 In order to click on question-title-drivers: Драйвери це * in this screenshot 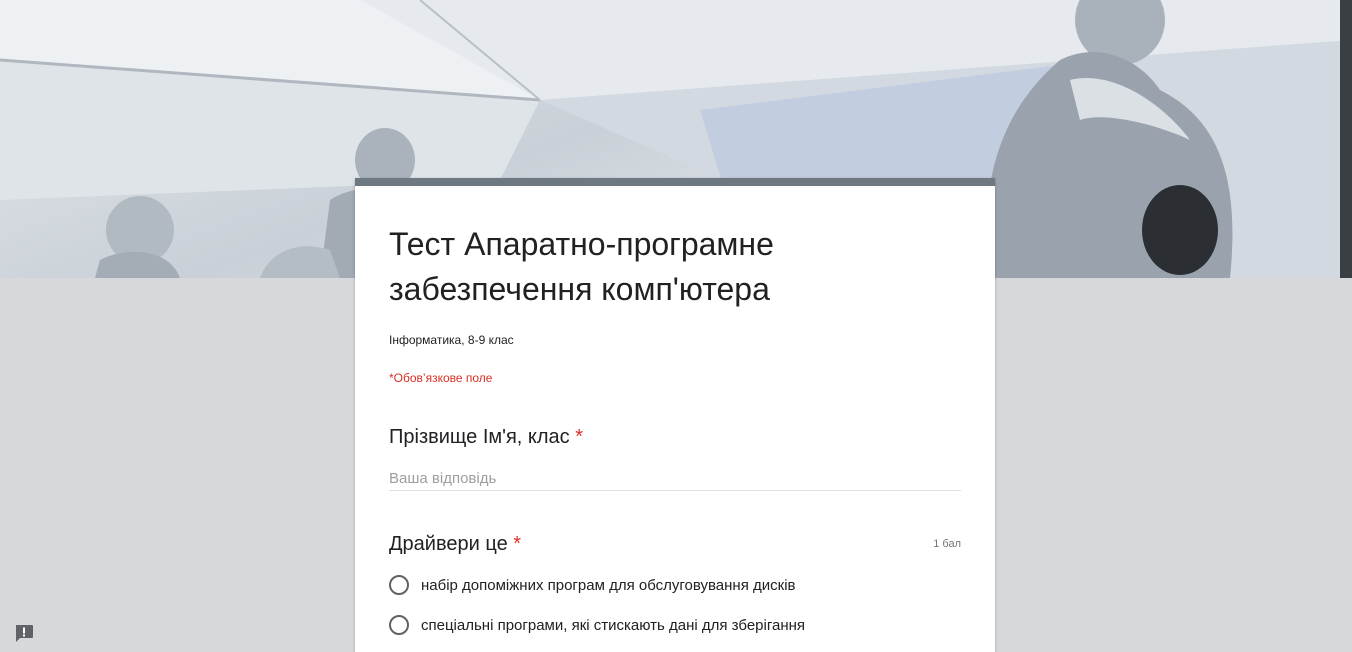, I will do `click(455, 544)`.